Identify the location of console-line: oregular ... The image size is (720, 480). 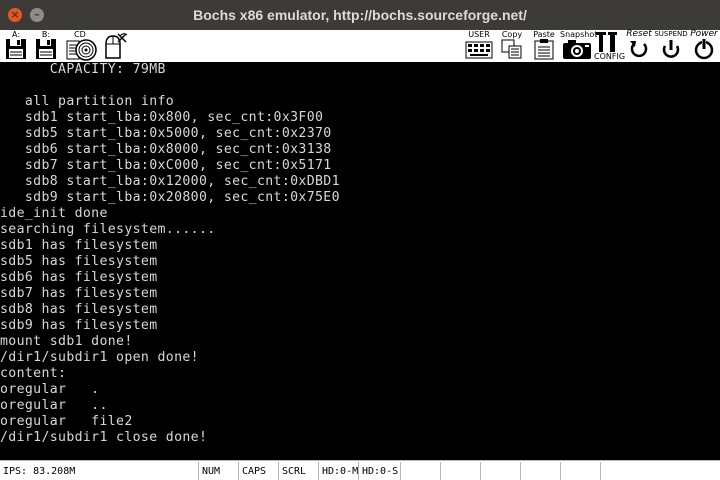
(54, 405).